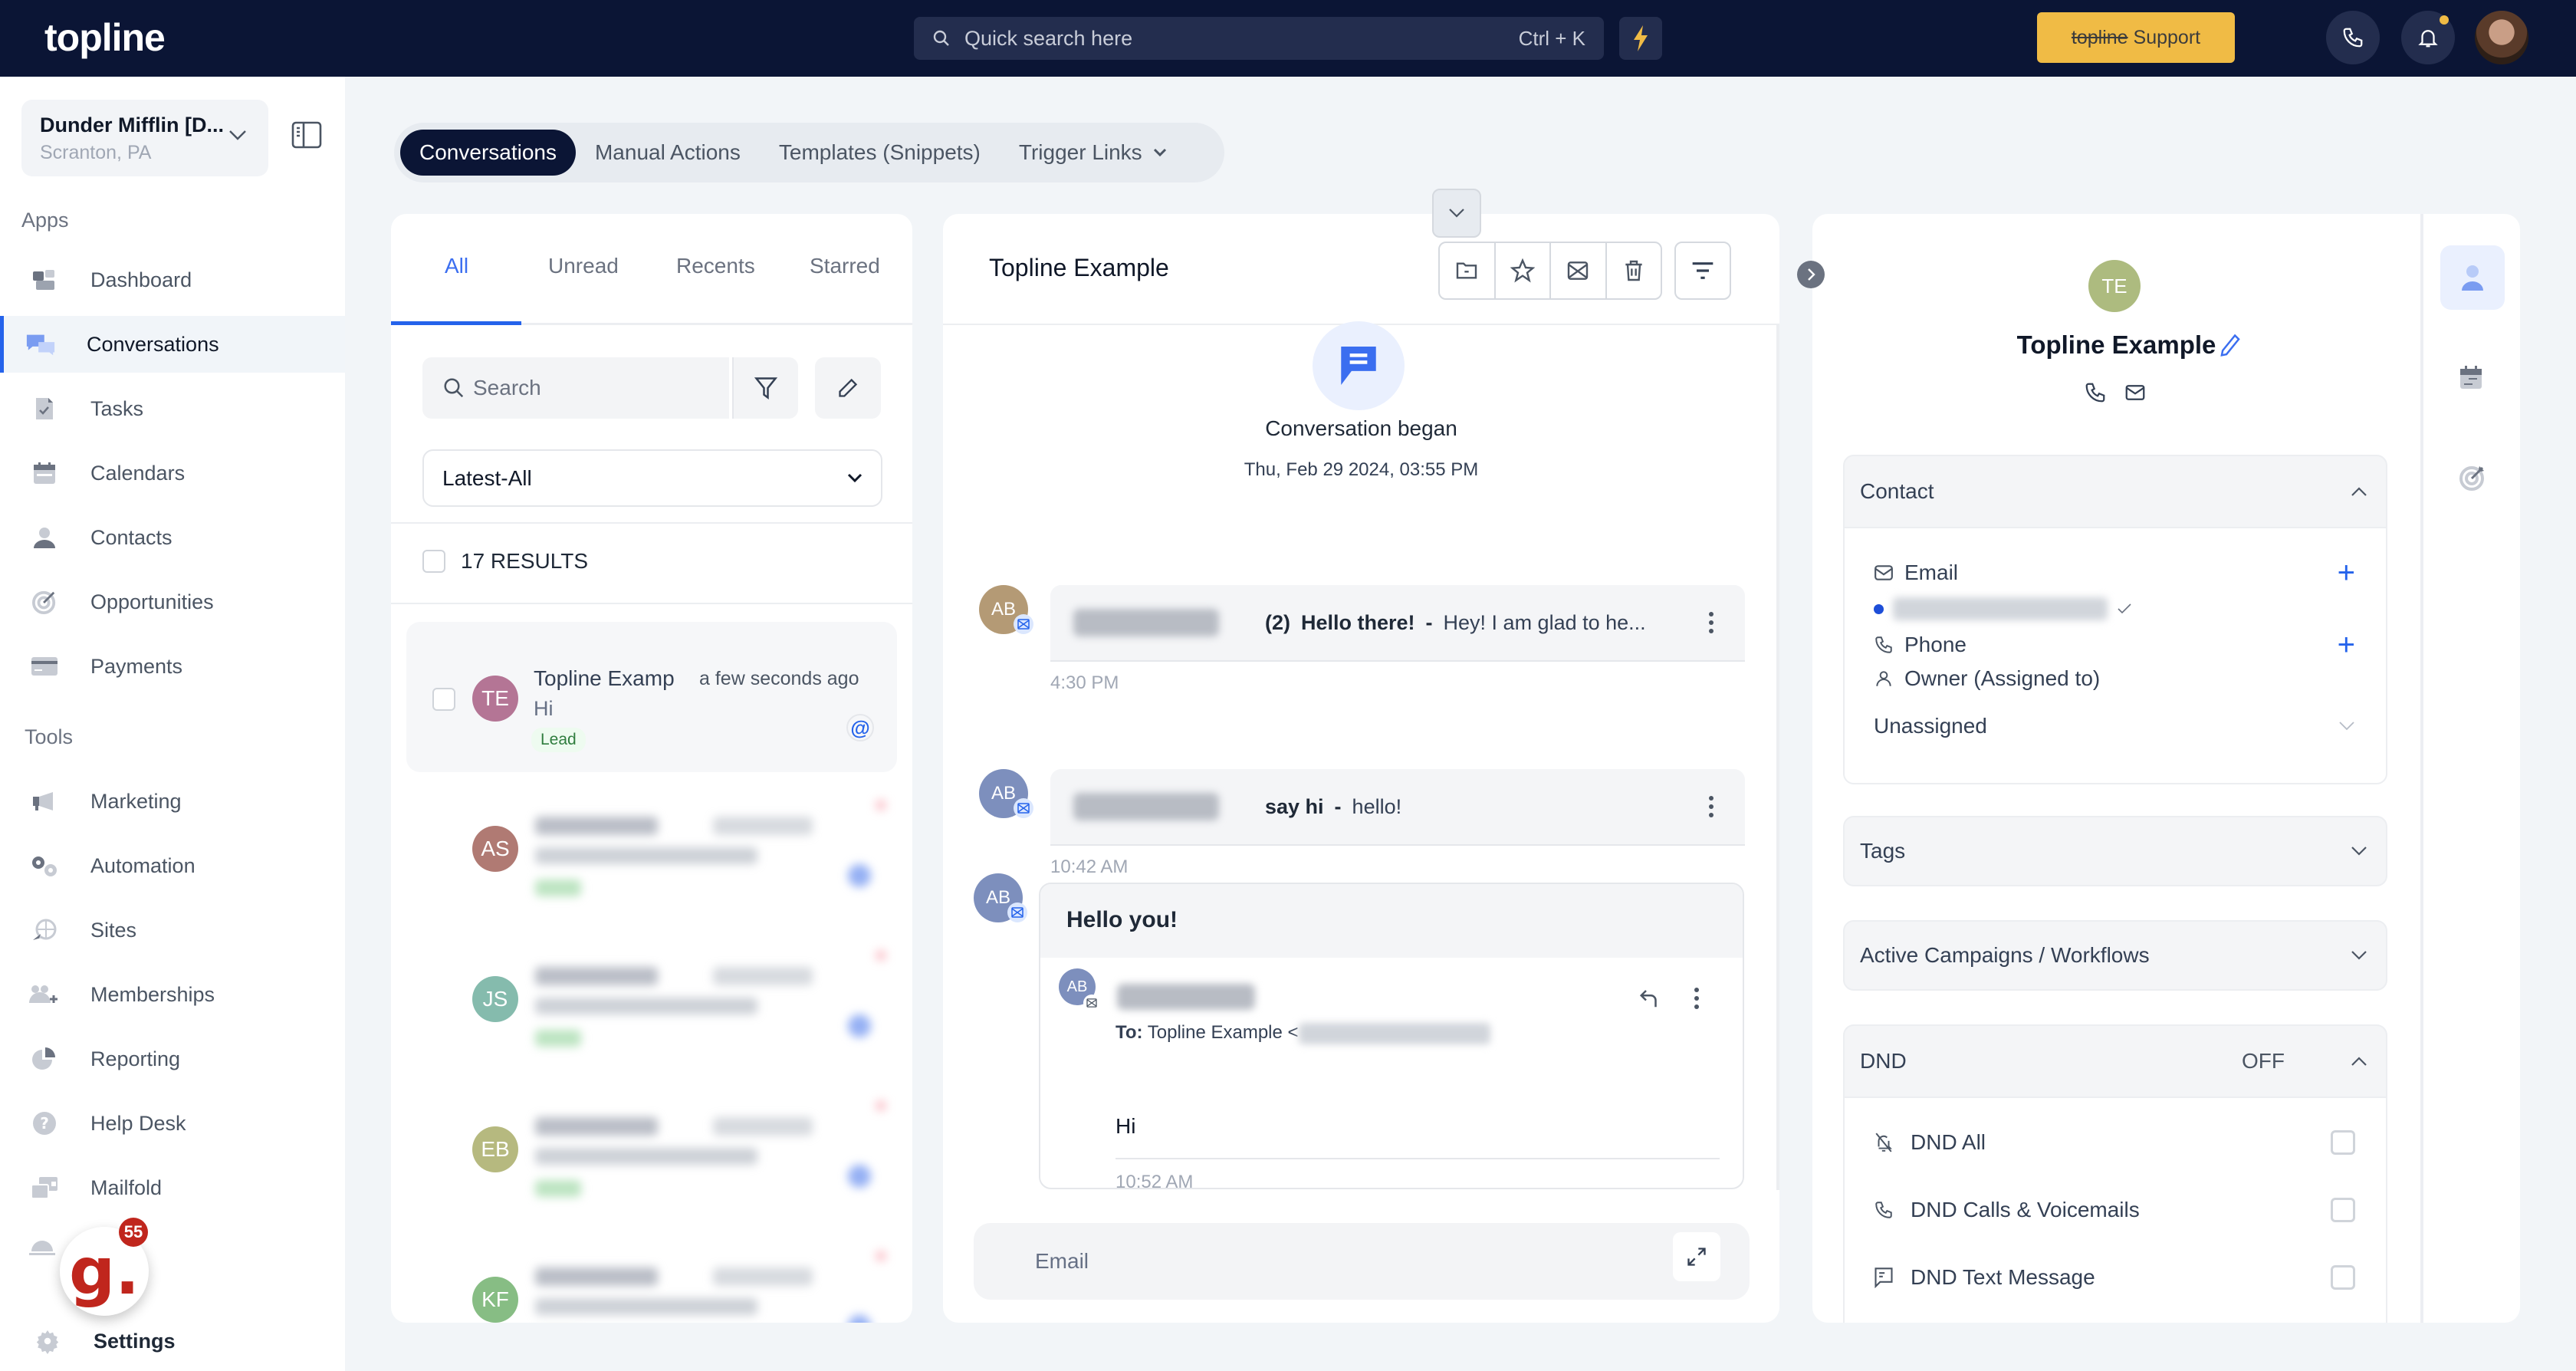  What do you see at coordinates (2230, 346) in the screenshot?
I see `edit-contact-icon` at bounding box center [2230, 346].